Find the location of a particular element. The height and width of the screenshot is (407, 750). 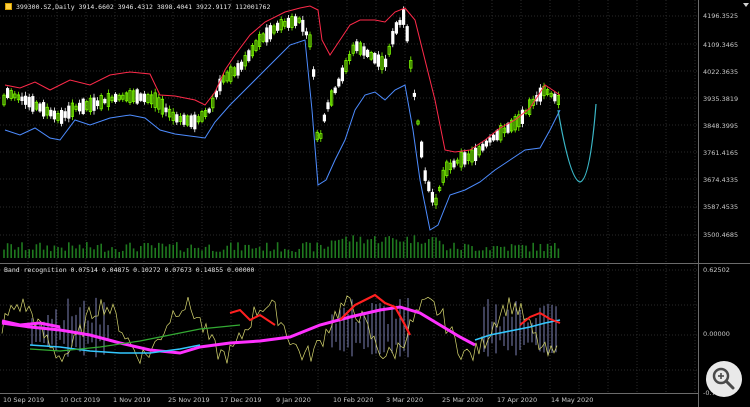

time-tick: 17 Apr 2020 is located at coordinates (517, 400).